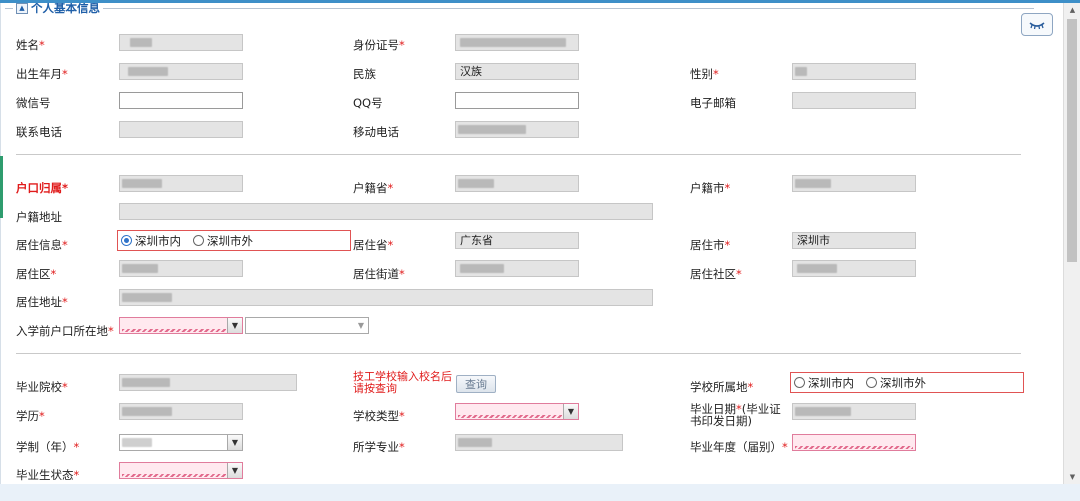 The image size is (1080, 501). I want to click on grad-school-field, so click(208, 382).